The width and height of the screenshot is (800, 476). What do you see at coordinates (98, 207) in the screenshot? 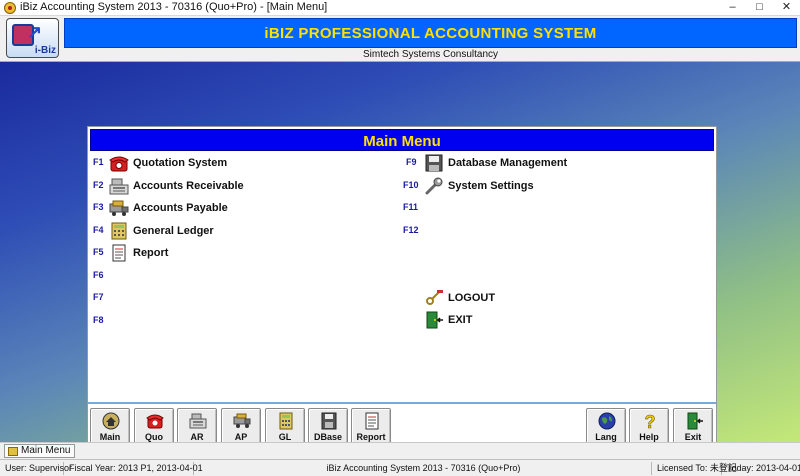
I see `fkey-f3: F3` at bounding box center [98, 207].